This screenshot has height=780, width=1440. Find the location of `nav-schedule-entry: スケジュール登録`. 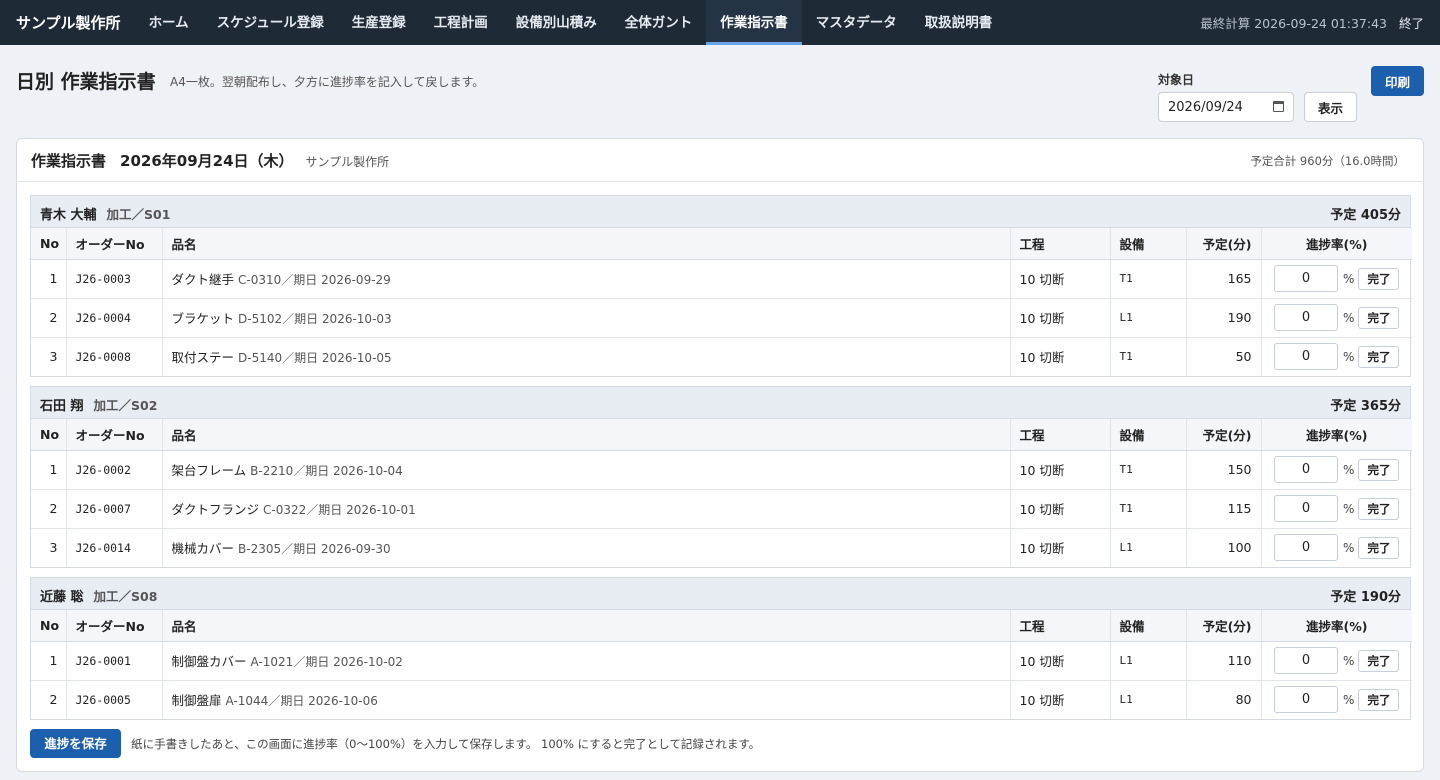

nav-schedule-entry: スケジュール登録 is located at coordinates (270, 22).